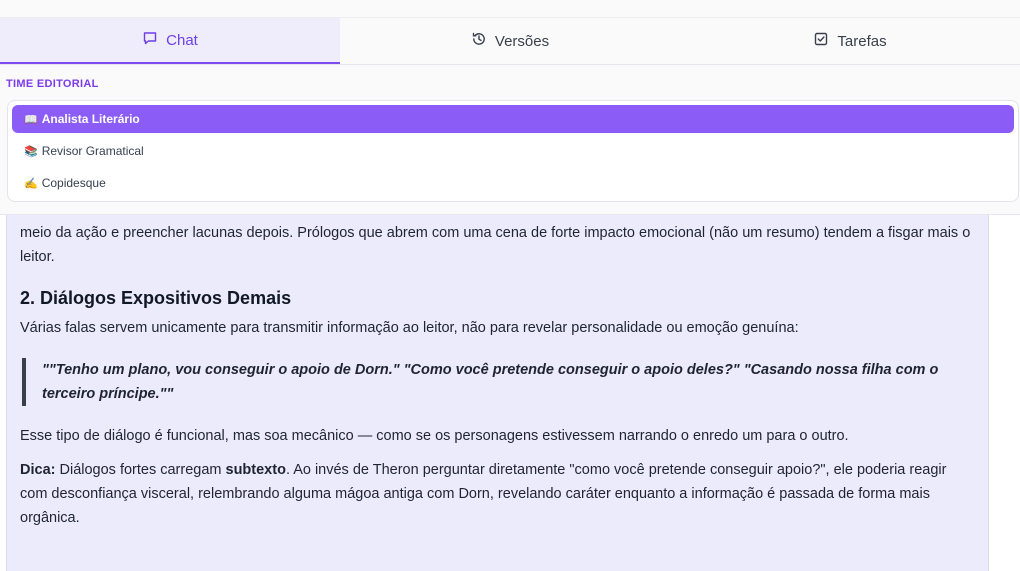  Describe the element at coordinates (150, 40) in the screenshot. I see `chat-icon` at that location.